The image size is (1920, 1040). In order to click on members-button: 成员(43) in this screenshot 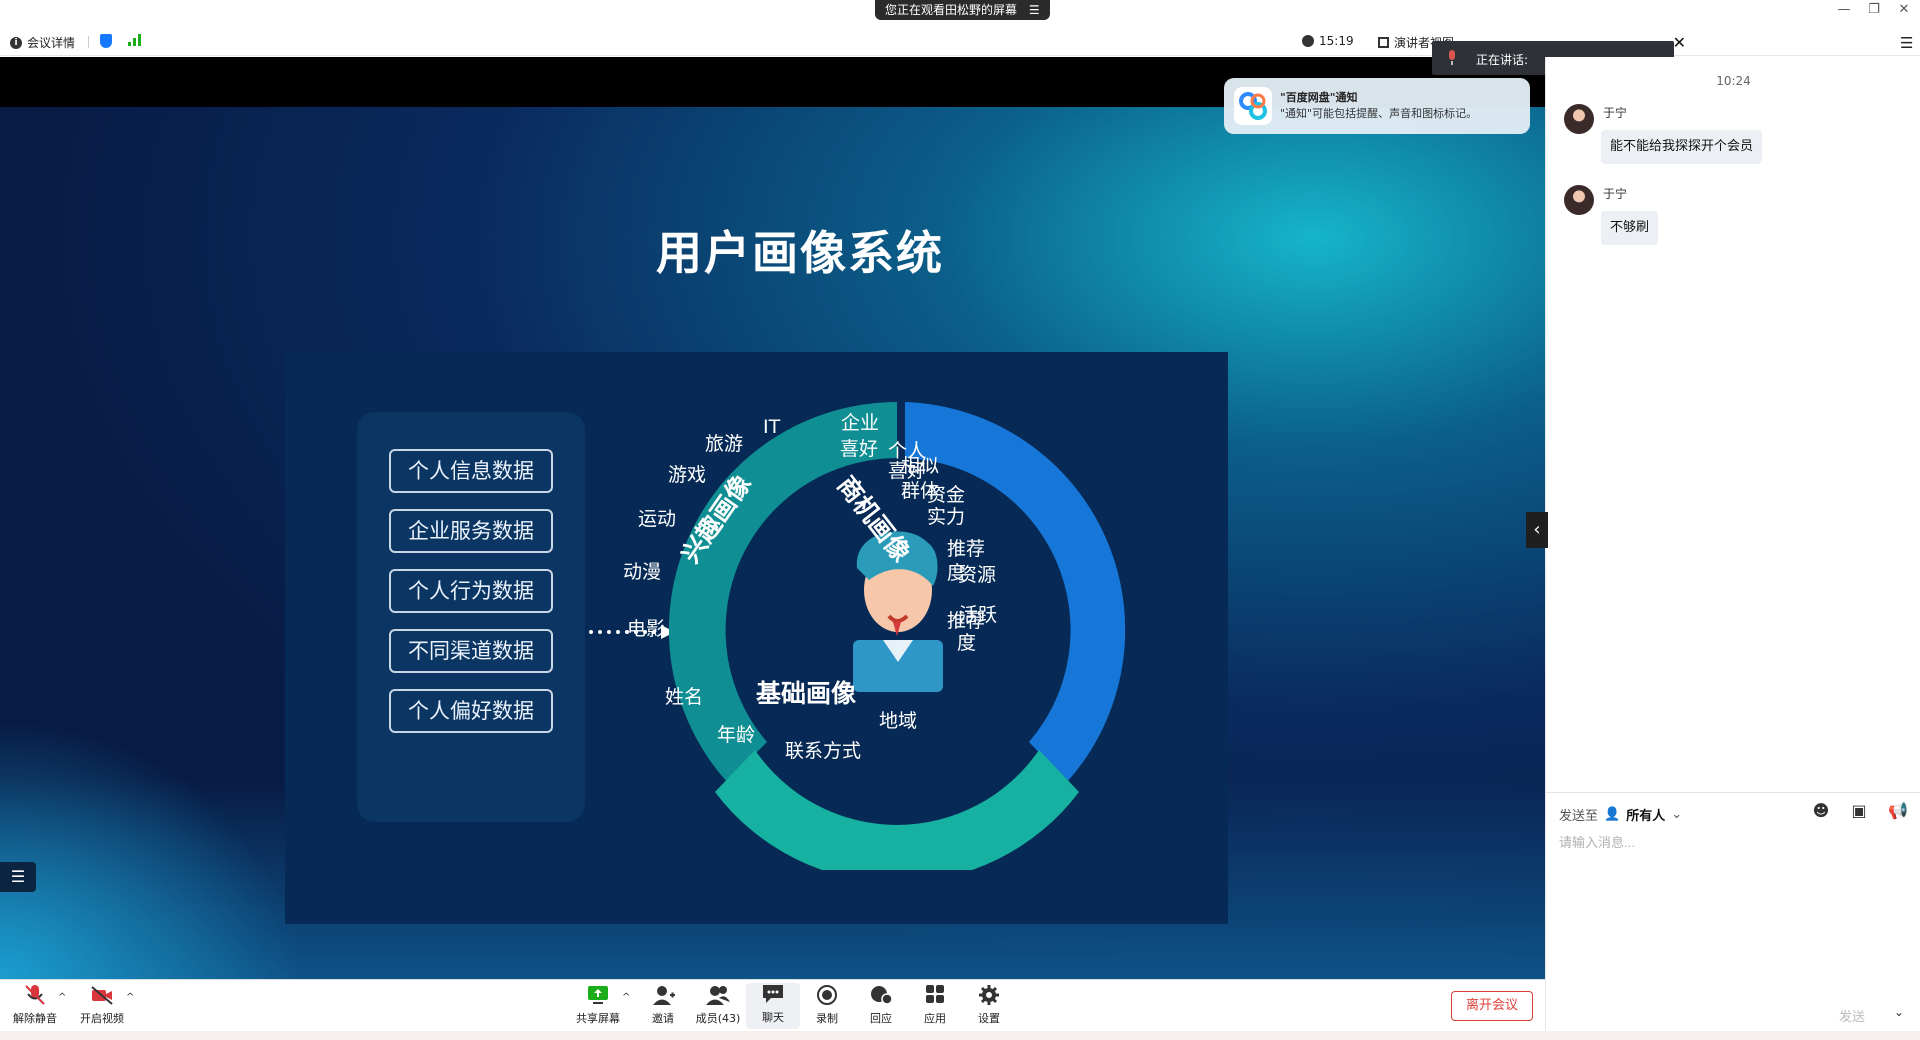, I will do `click(718, 1005)`.